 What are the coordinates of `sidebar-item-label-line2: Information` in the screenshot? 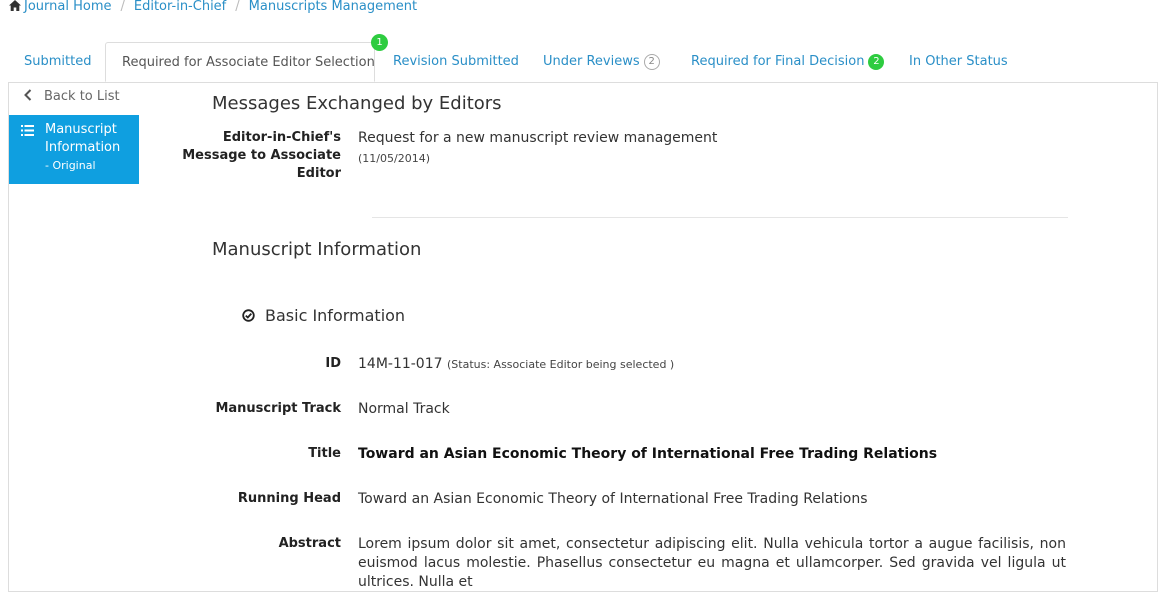 It's located at (83, 147).